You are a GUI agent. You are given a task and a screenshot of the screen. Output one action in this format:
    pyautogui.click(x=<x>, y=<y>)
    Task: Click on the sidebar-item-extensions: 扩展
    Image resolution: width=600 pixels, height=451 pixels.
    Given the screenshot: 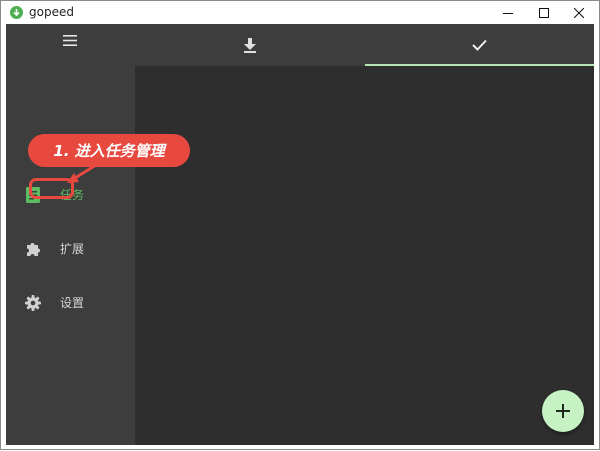 What is the action you would take?
    pyautogui.click(x=70, y=248)
    